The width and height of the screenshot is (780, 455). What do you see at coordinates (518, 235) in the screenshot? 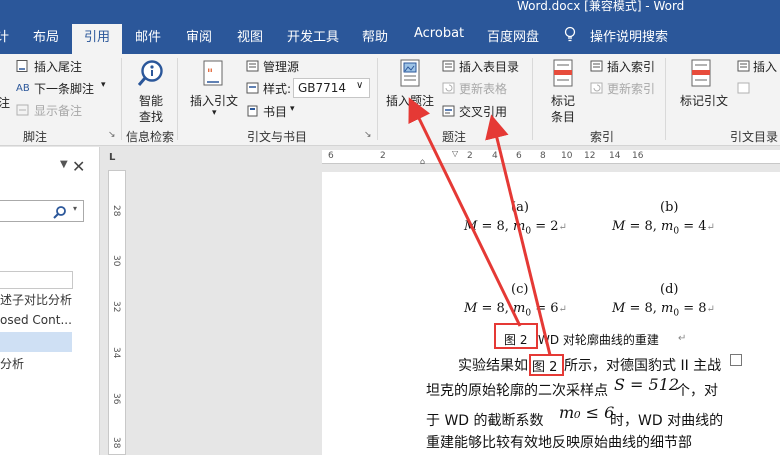
I see `arrow-to-cross-reference` at bounding box center [518, 235].